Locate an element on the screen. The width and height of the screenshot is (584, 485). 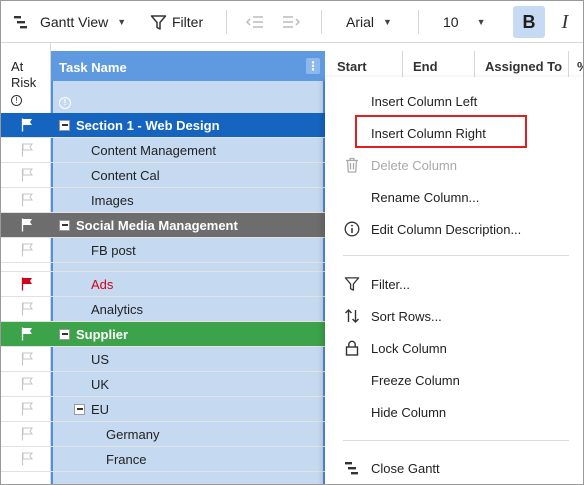
task-name-label: UK is located at coordinates (100, 384).